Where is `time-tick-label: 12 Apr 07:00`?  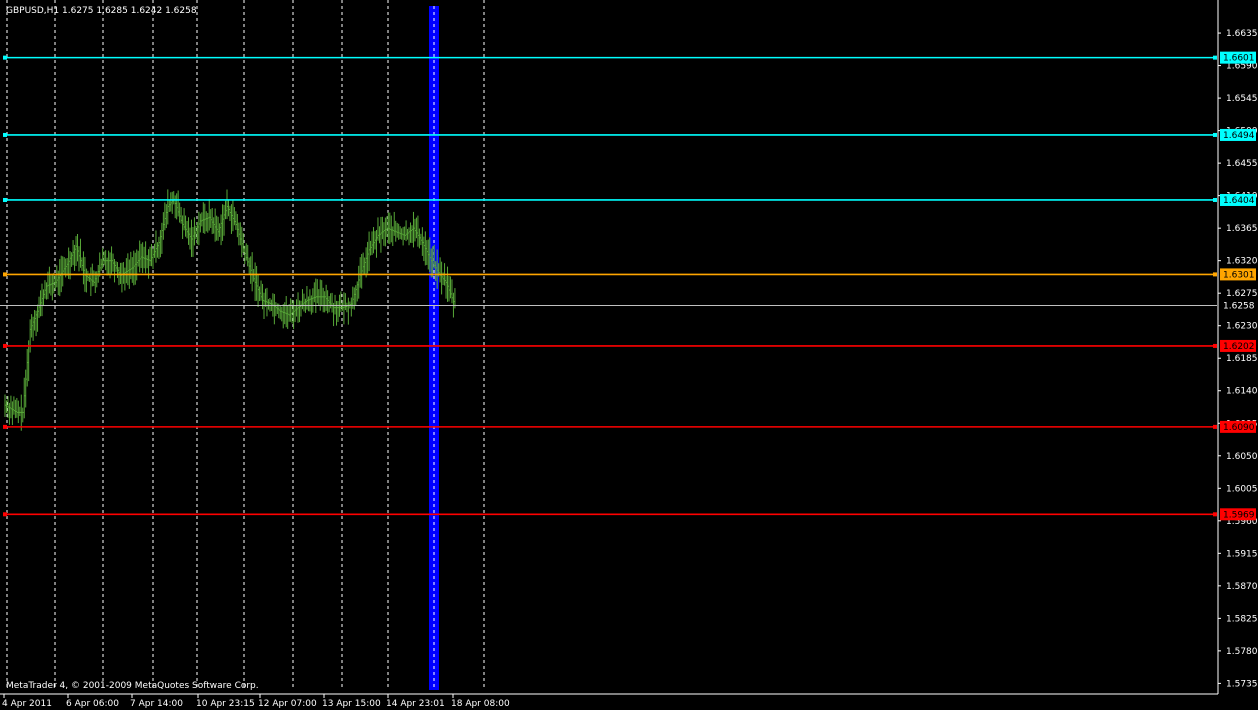 time-tick-label: 12 Apr 07:00 is located at coordinates (287, 704).